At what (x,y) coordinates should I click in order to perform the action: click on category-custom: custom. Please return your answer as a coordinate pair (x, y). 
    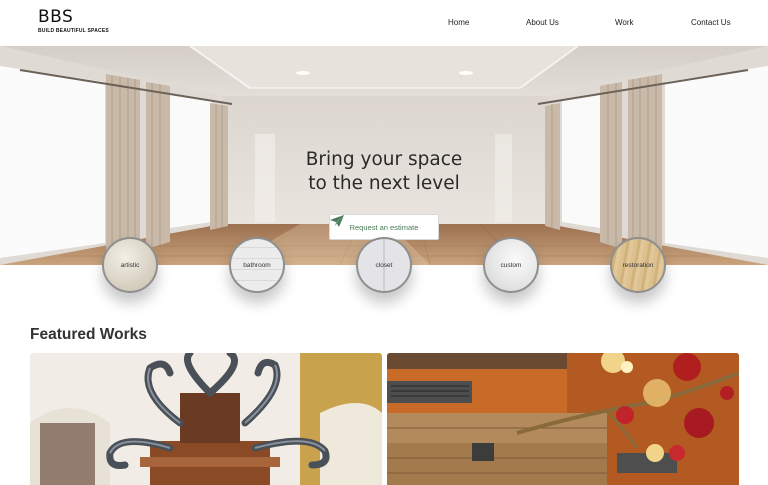
    Looking at the image, I should click on (511, 265).